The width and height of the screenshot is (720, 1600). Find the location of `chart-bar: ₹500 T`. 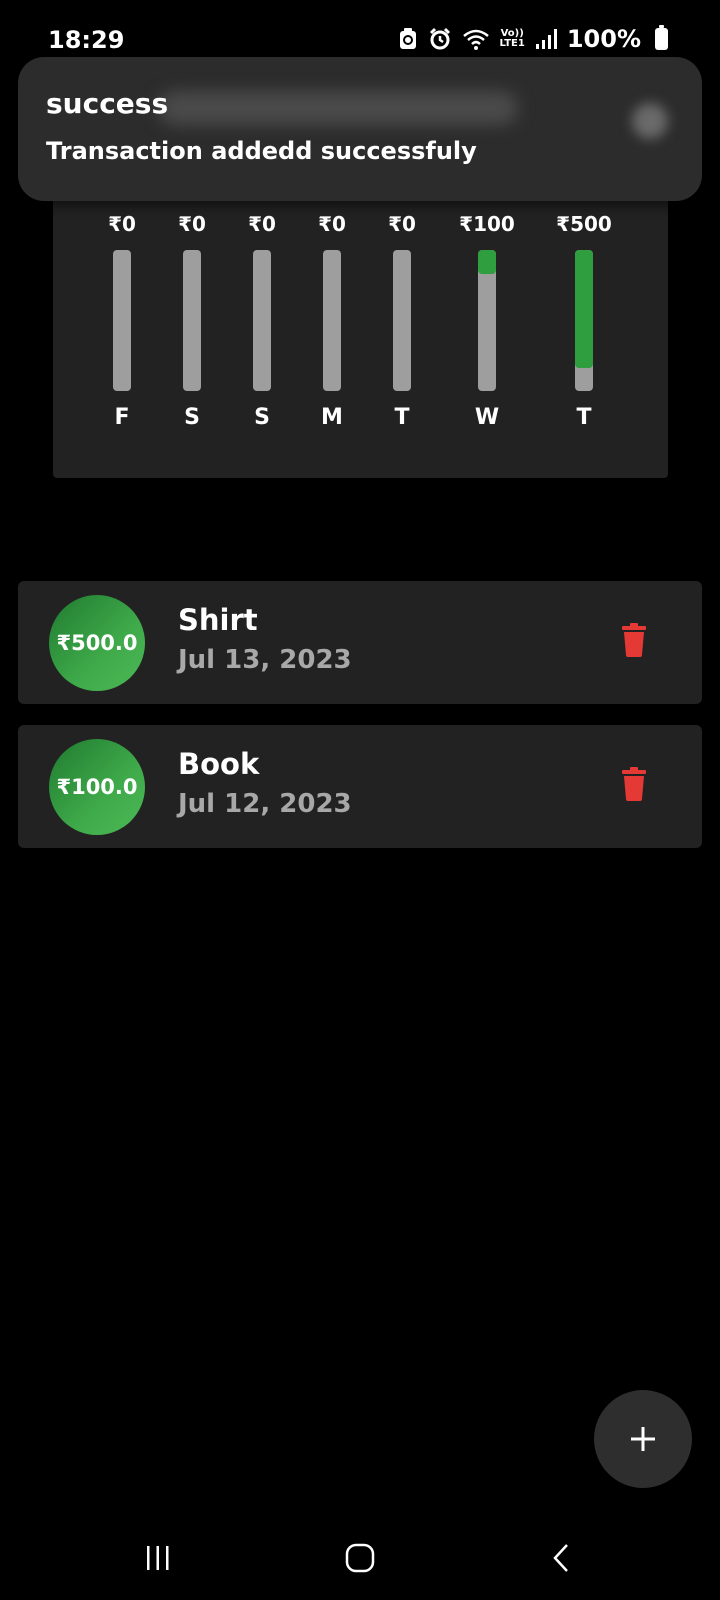

chart-bar: ₹500 T is located at coordinates (584, 320).